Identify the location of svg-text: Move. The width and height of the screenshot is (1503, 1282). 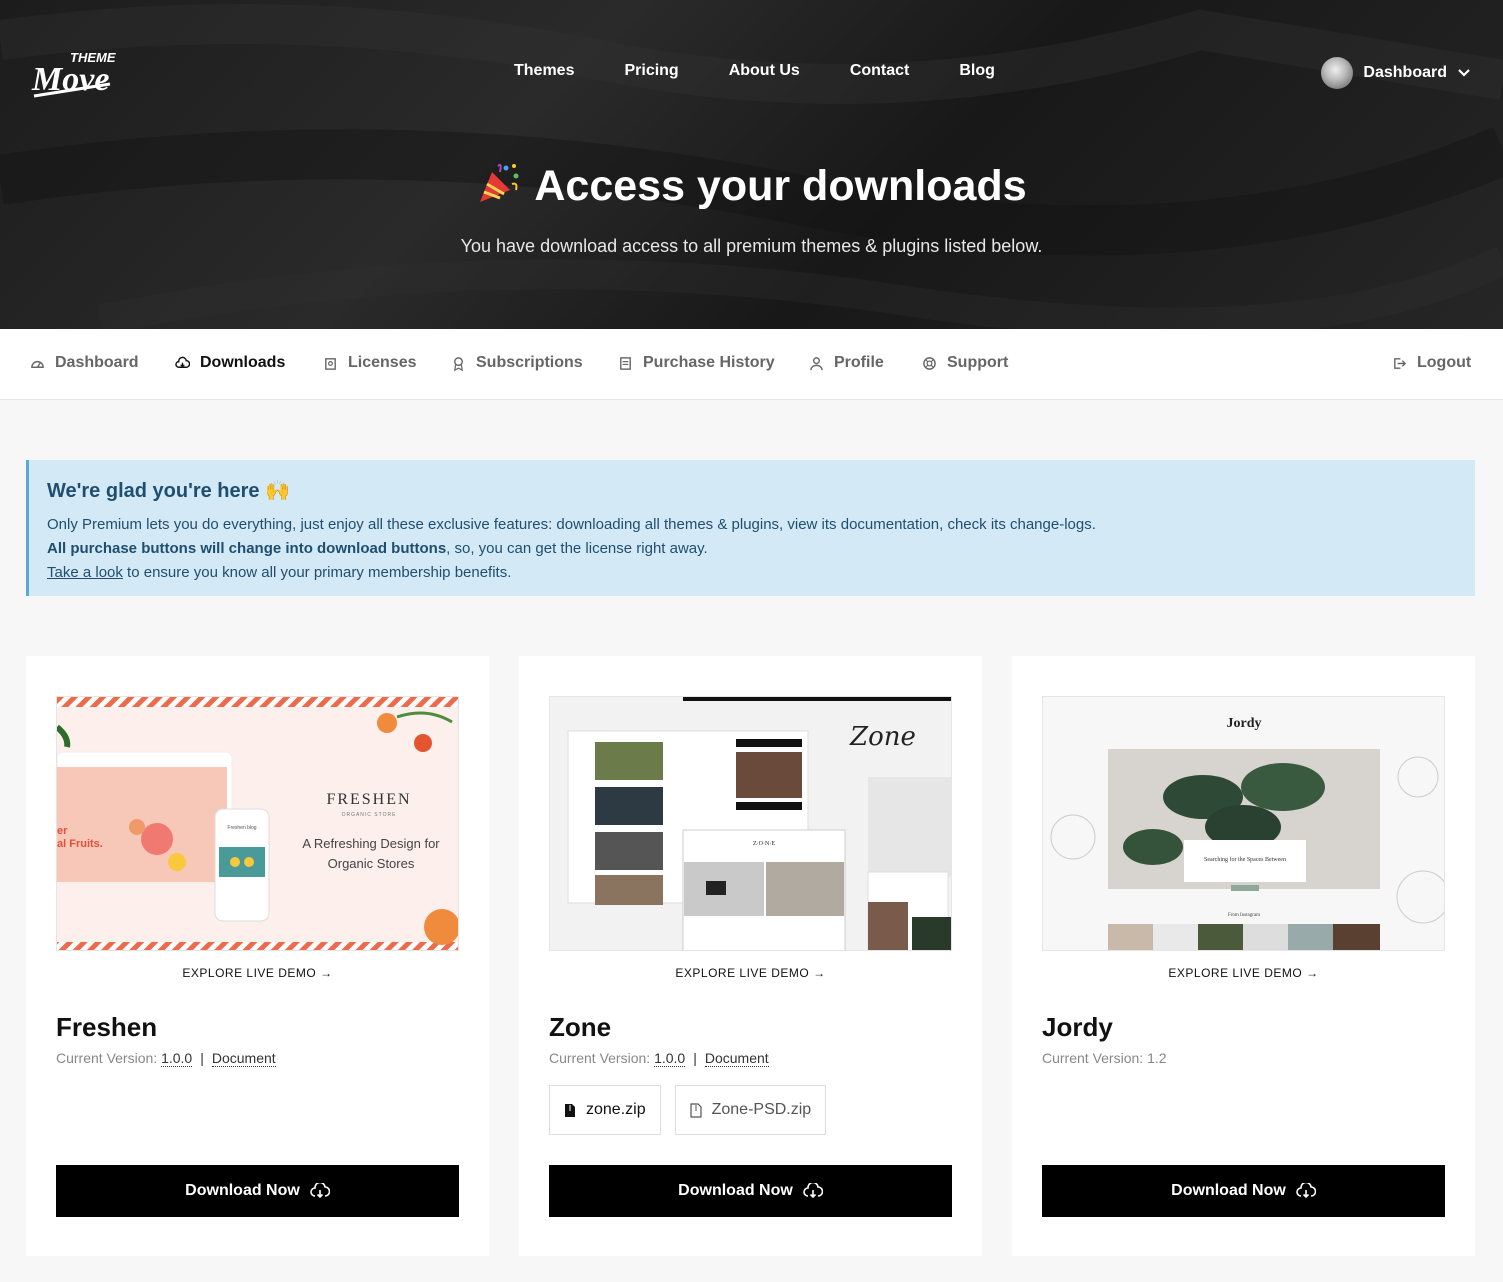
(70, 79).